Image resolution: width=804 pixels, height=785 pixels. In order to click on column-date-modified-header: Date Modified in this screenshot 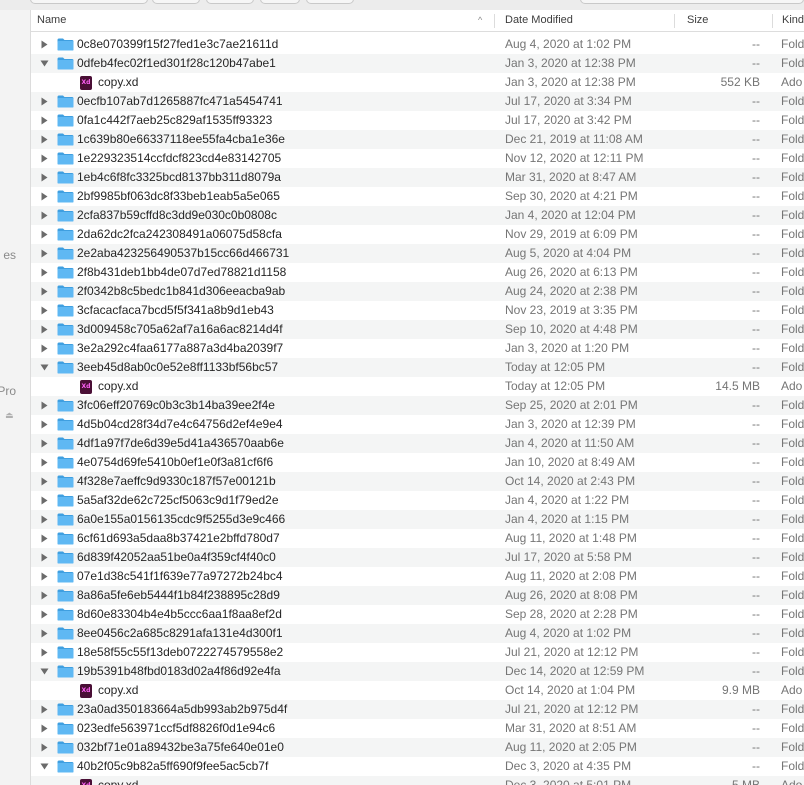, I will do `click(587, 20)`.